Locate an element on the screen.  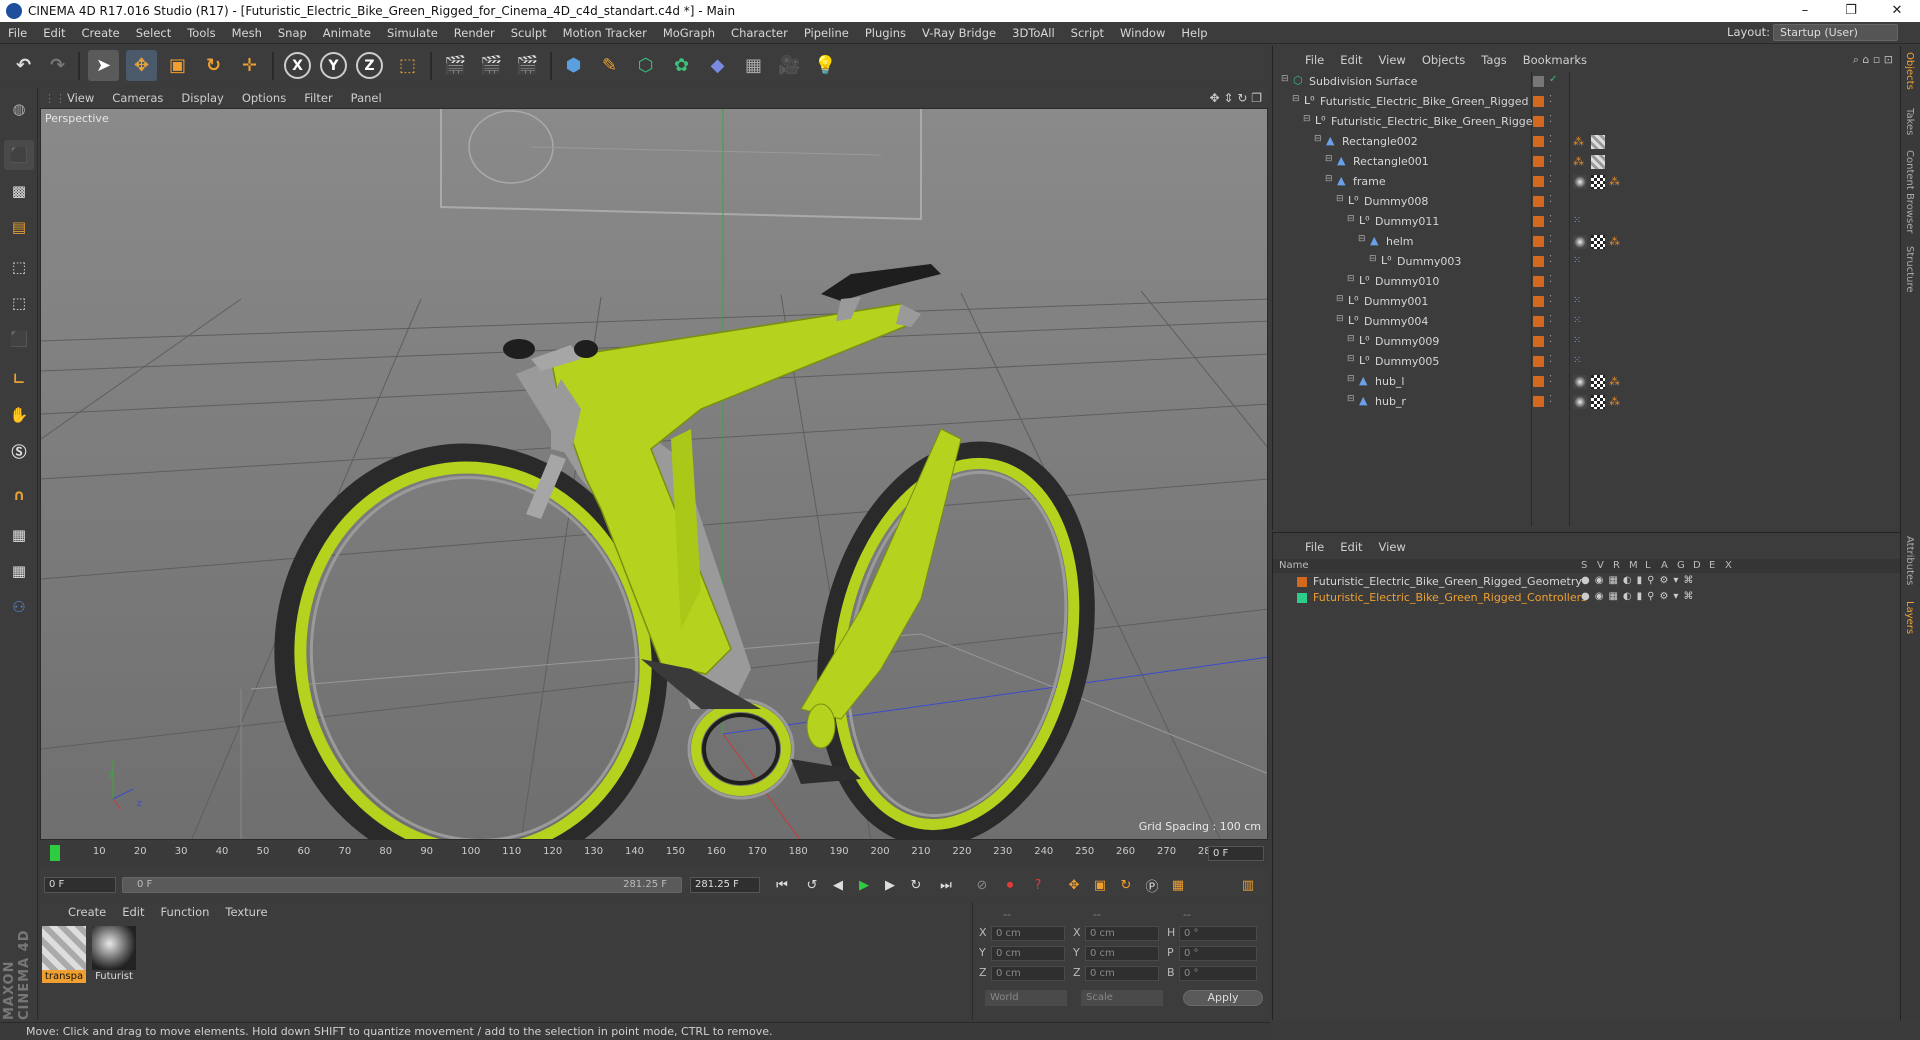
material-menu-edit: Edit is located at coordinates (133, 912).